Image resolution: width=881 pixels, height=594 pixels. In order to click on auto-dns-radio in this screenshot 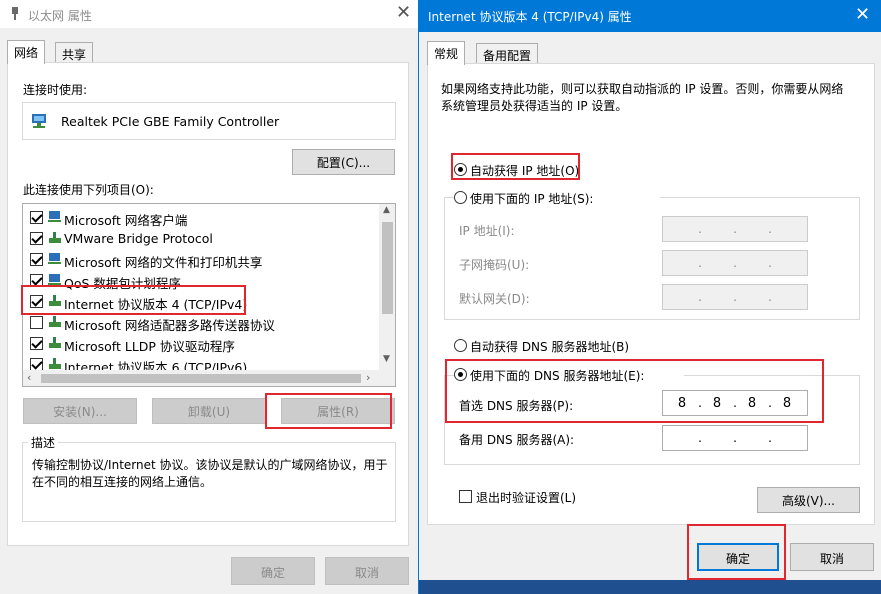, I will do `click(460, 345)`.